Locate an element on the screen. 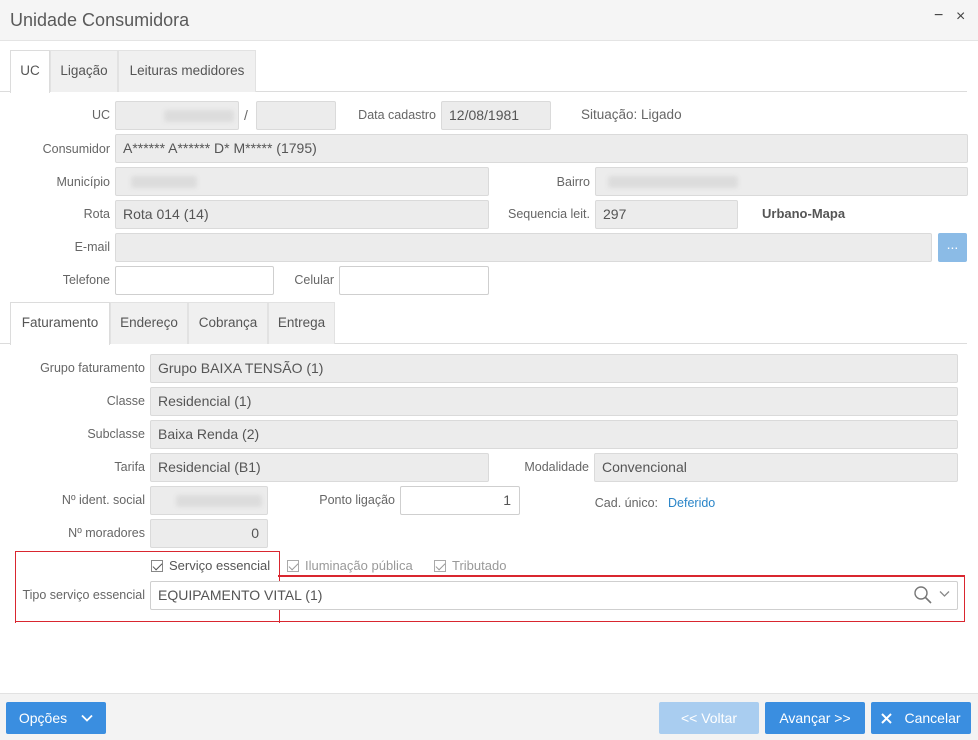 This screenshot has height=740, width=978. moradores-label: Nº moradores is located at coordinates (106, 533).